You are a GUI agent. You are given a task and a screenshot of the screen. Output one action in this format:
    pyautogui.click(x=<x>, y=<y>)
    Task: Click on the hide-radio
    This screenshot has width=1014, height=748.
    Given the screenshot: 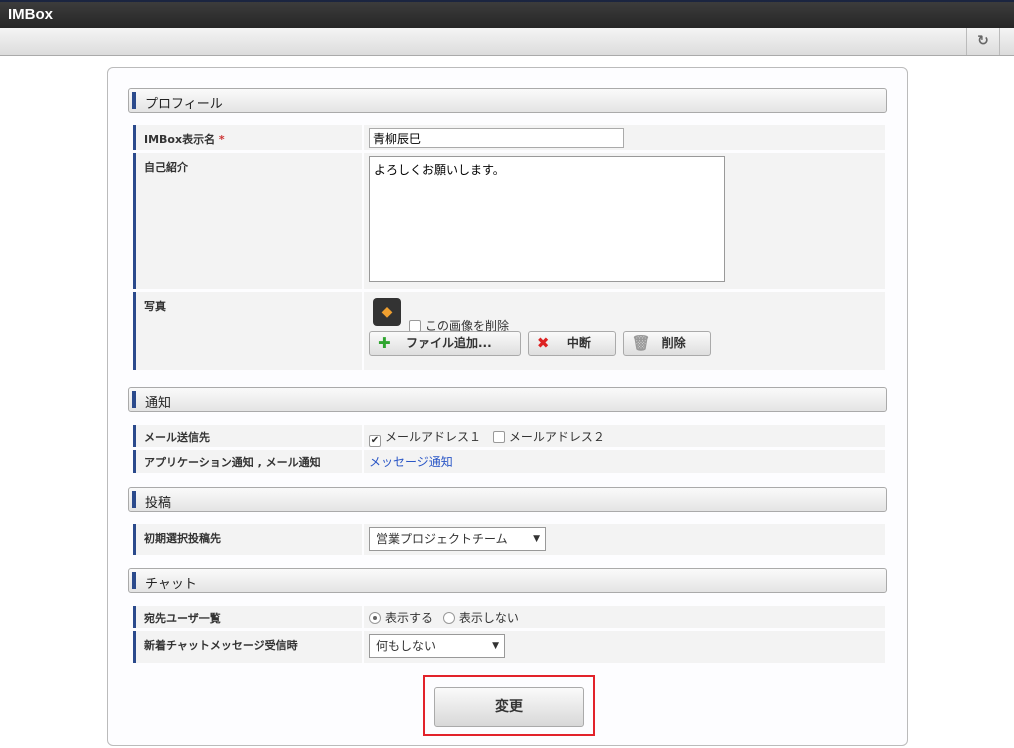 What is the action you would take?
    pyautogui.click(x=448, y=618)
    